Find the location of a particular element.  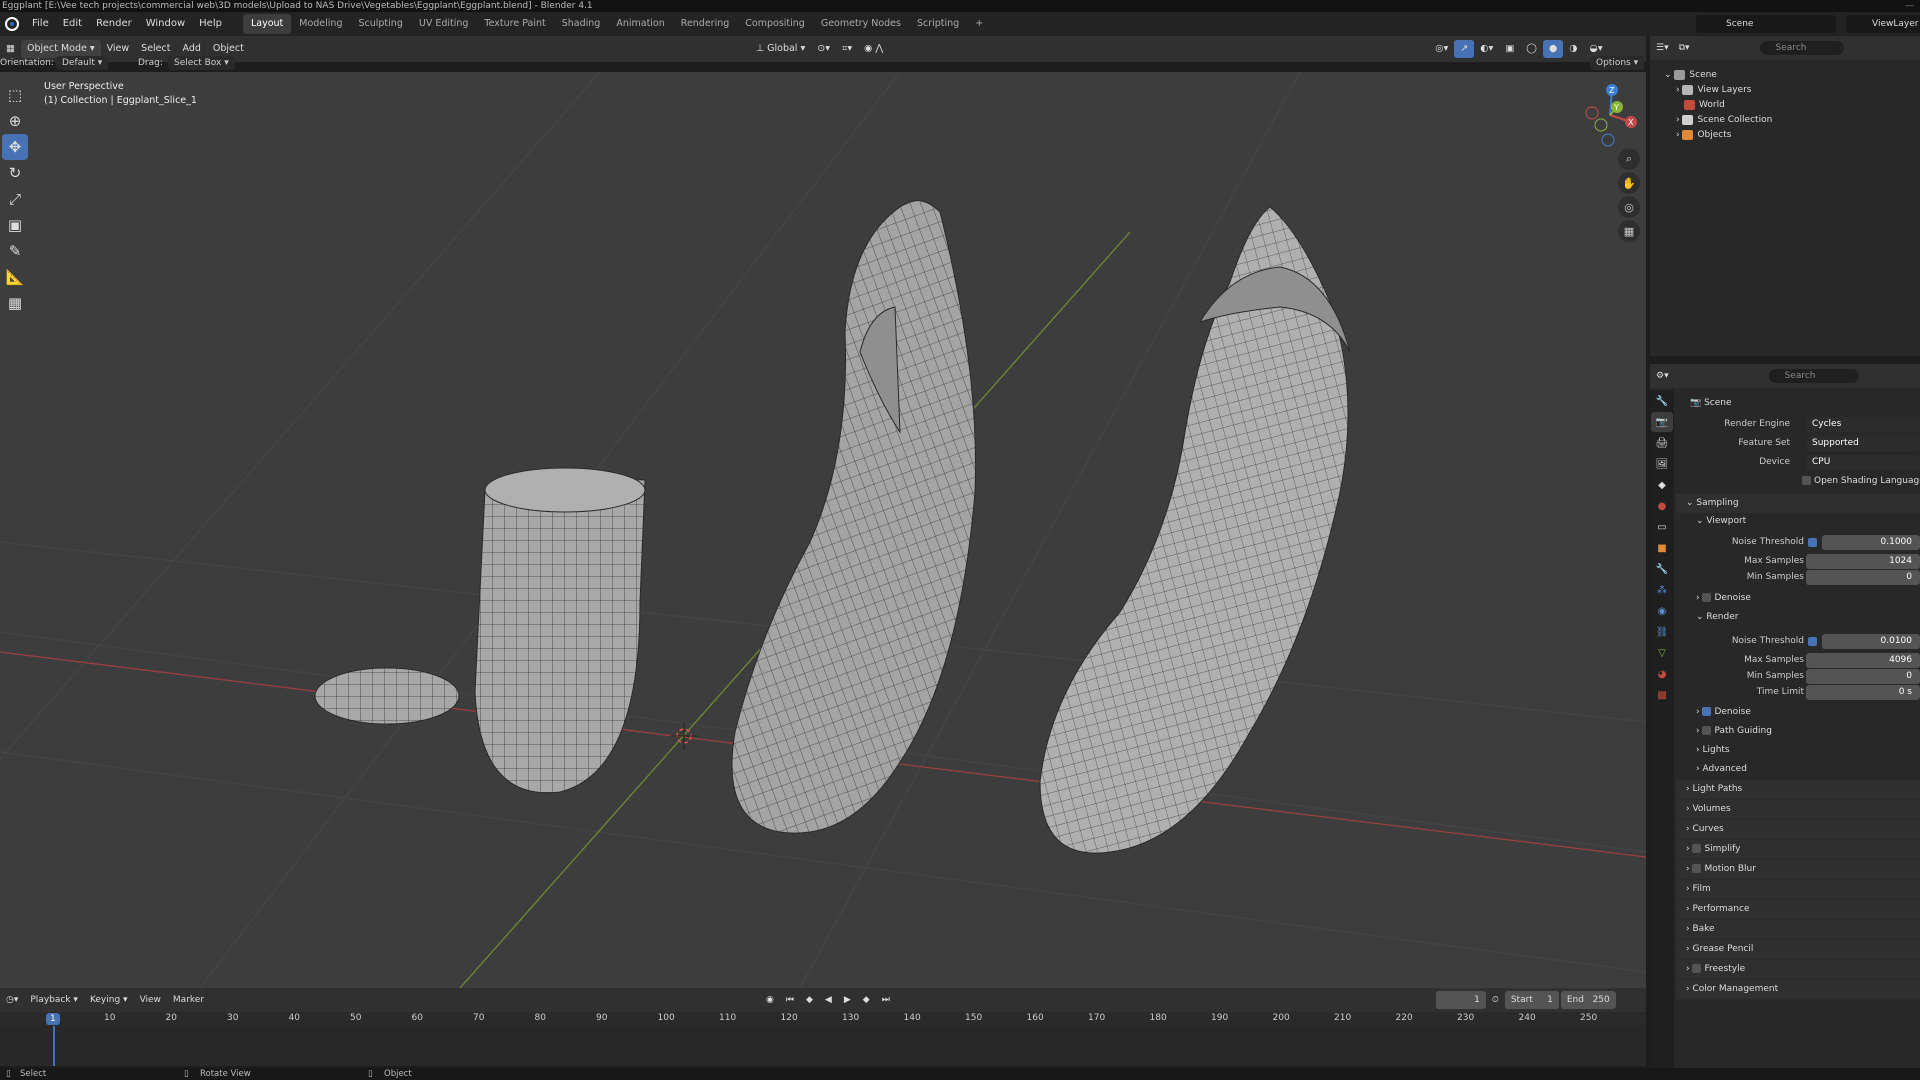

osl-checkbox-row: Open Shading Language is located at coordinates (1798, 481).